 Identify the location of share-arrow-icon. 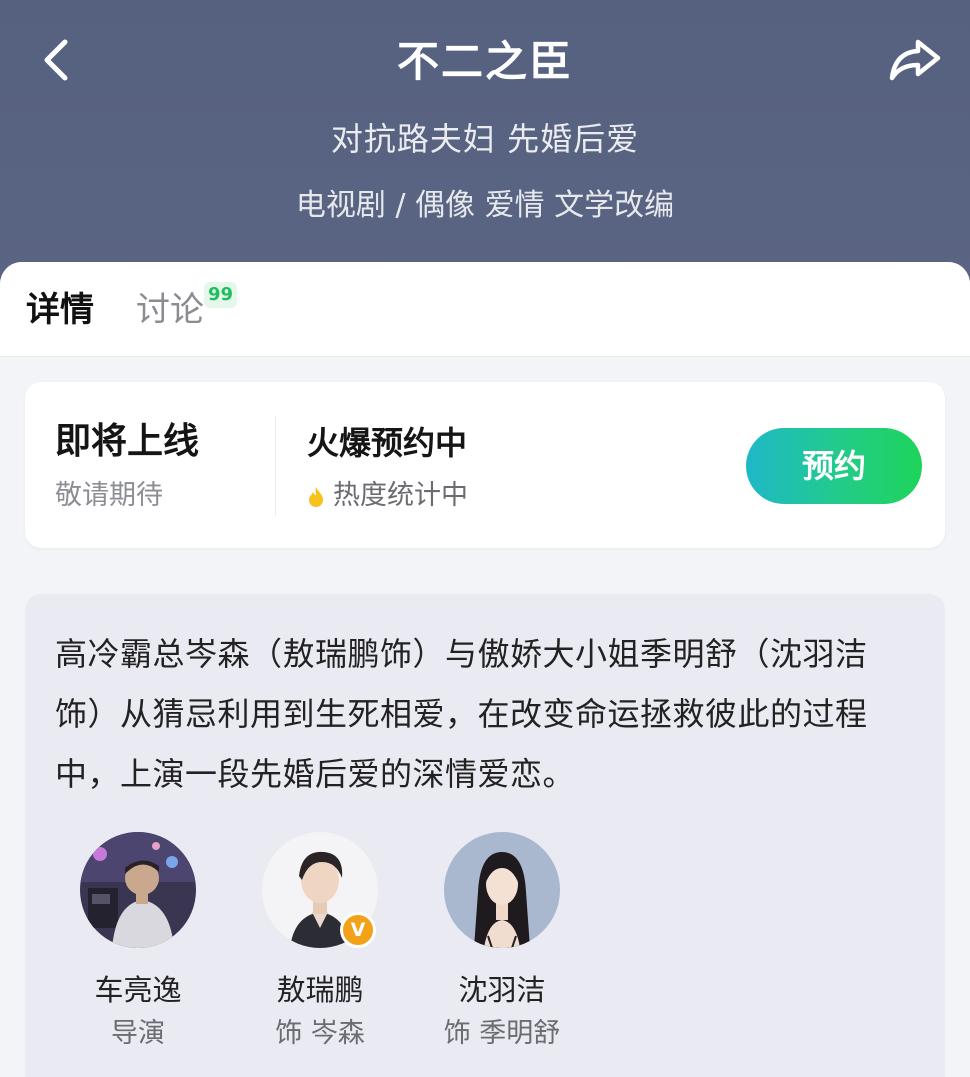
(915, 60).